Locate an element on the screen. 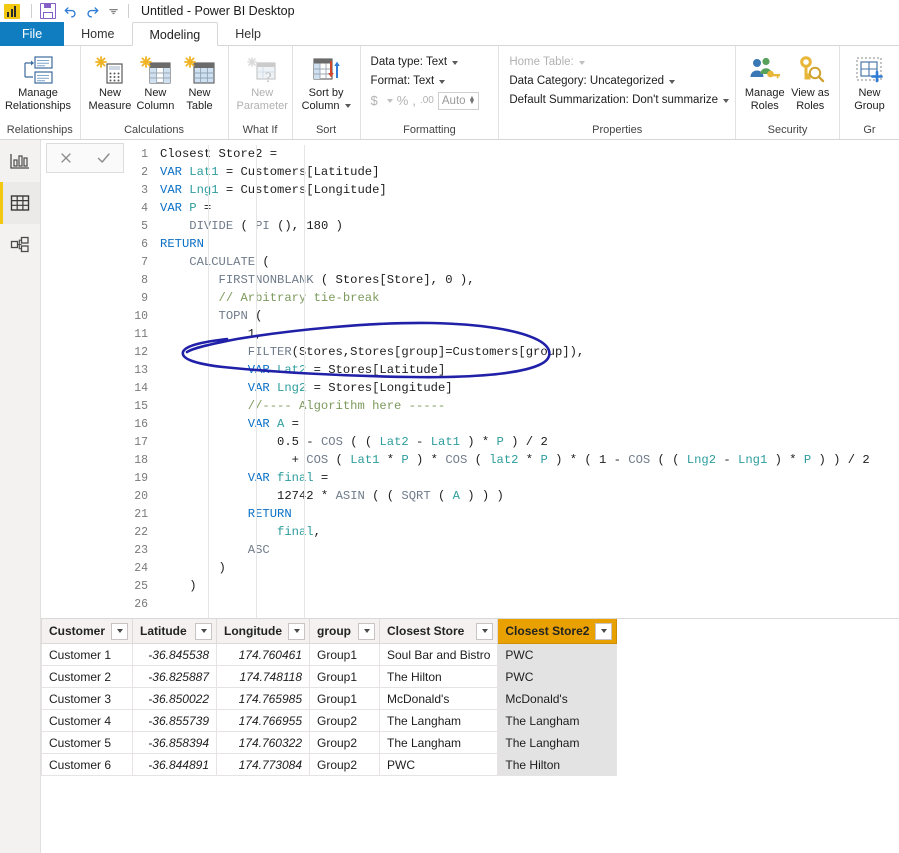 The image size is (899, 853). sort-by-column-button: Sort by Column is located at coordinates (326, 81).